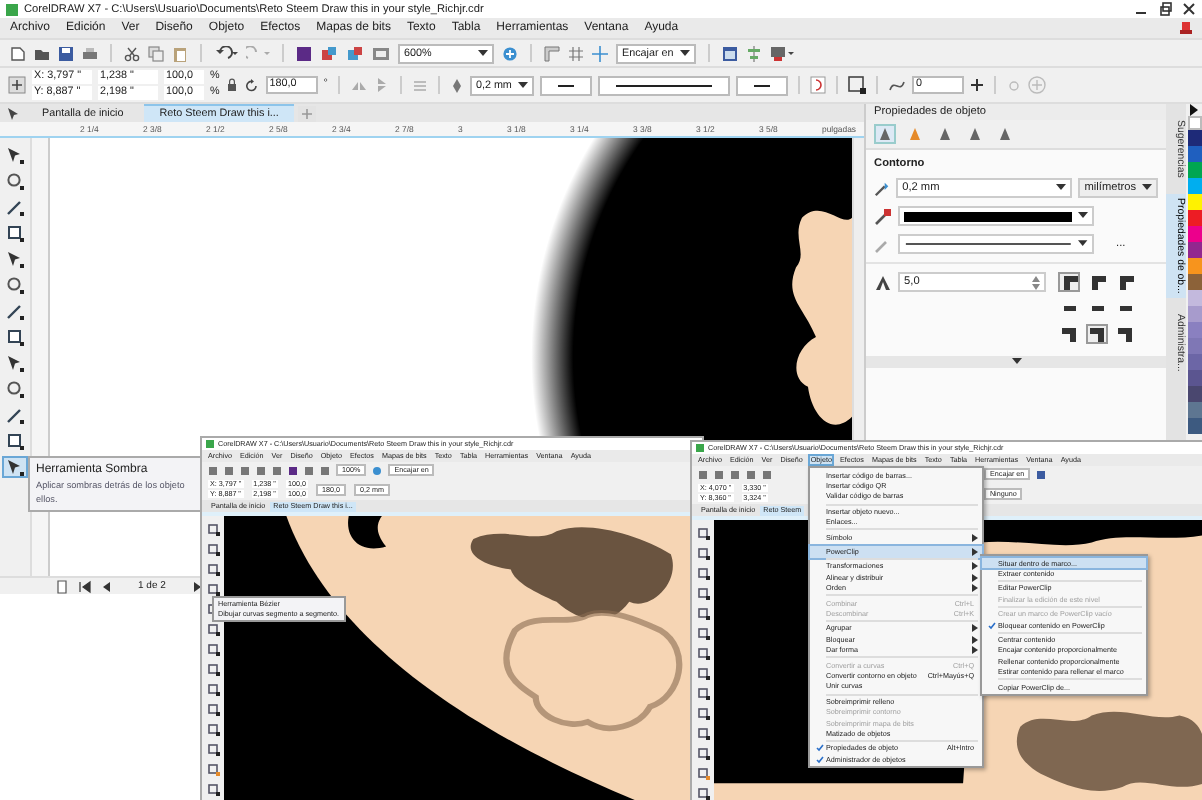  What do you see at coordinates (180, 53) in the screenshot?
I see `clipboard-icon` at bounding box center [180, 53].